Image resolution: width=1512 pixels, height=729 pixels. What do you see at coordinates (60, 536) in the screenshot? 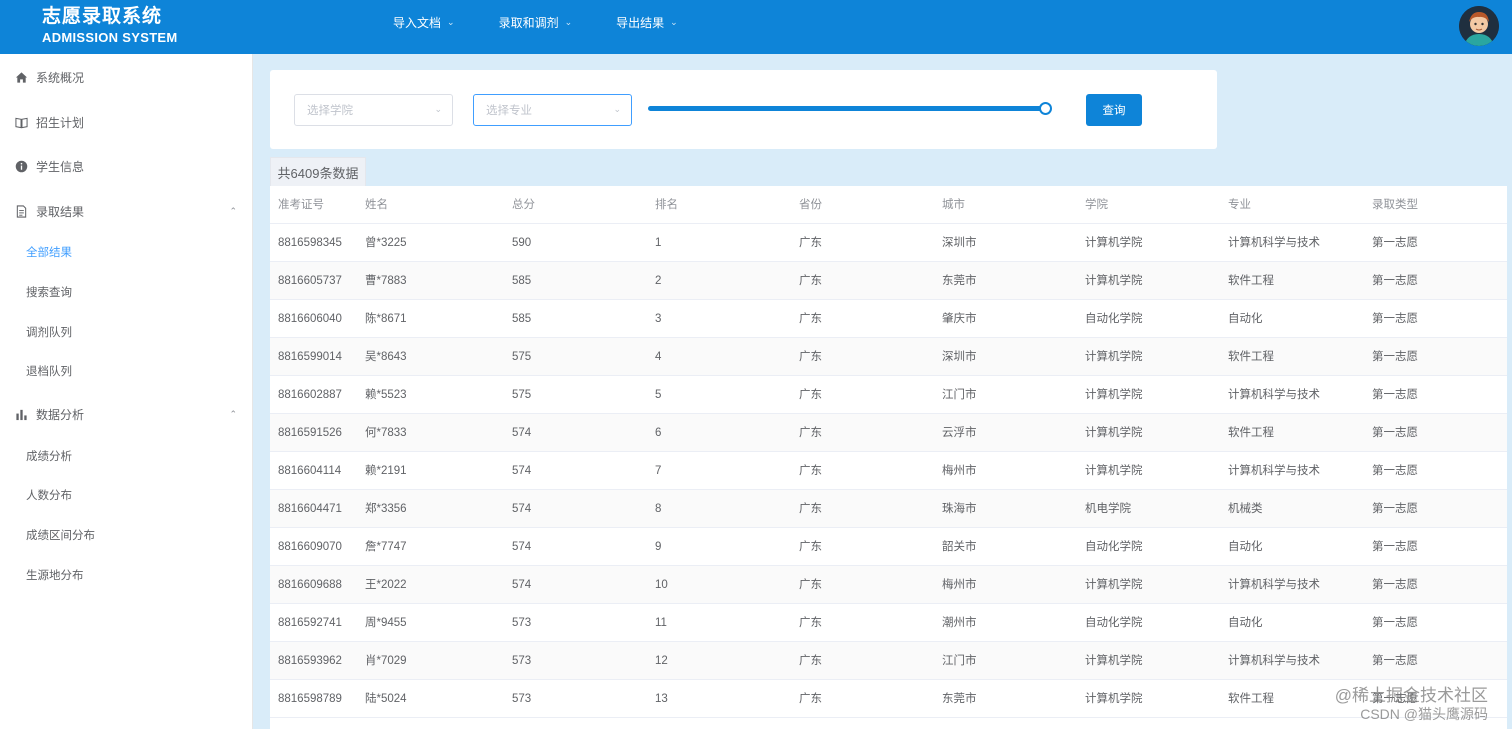
I see `sidebar-sub-label: 成绩区间分布` at bounding box center [60, 536].